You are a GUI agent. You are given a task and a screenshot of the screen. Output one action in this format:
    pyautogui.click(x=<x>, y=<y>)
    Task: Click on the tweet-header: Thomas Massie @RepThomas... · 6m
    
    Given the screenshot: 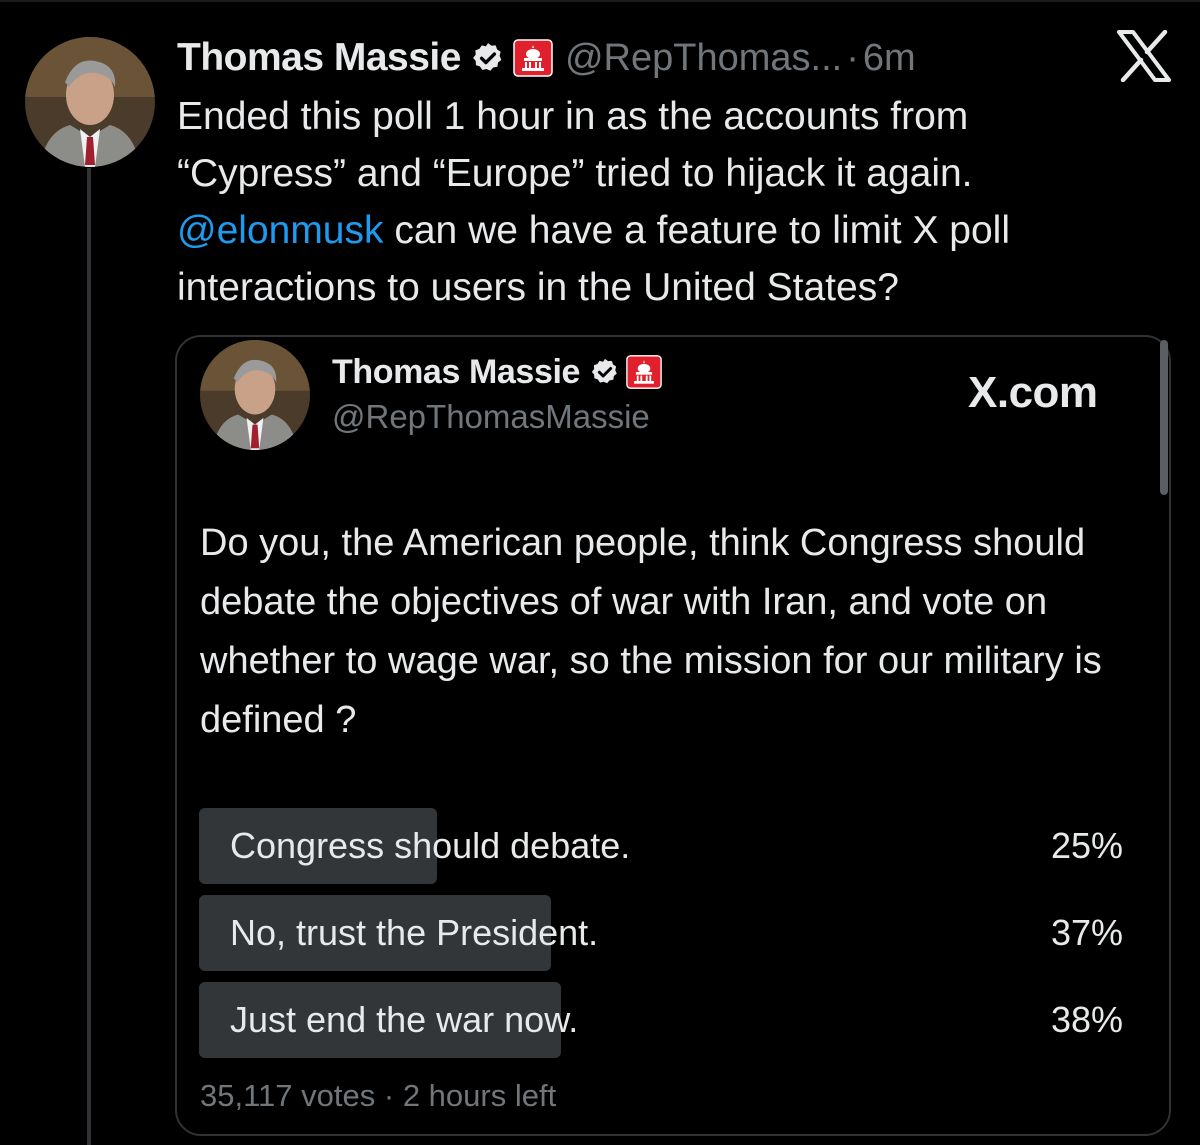 What is the action you would take?
    pyautogui.click(x=546, y=58)
    